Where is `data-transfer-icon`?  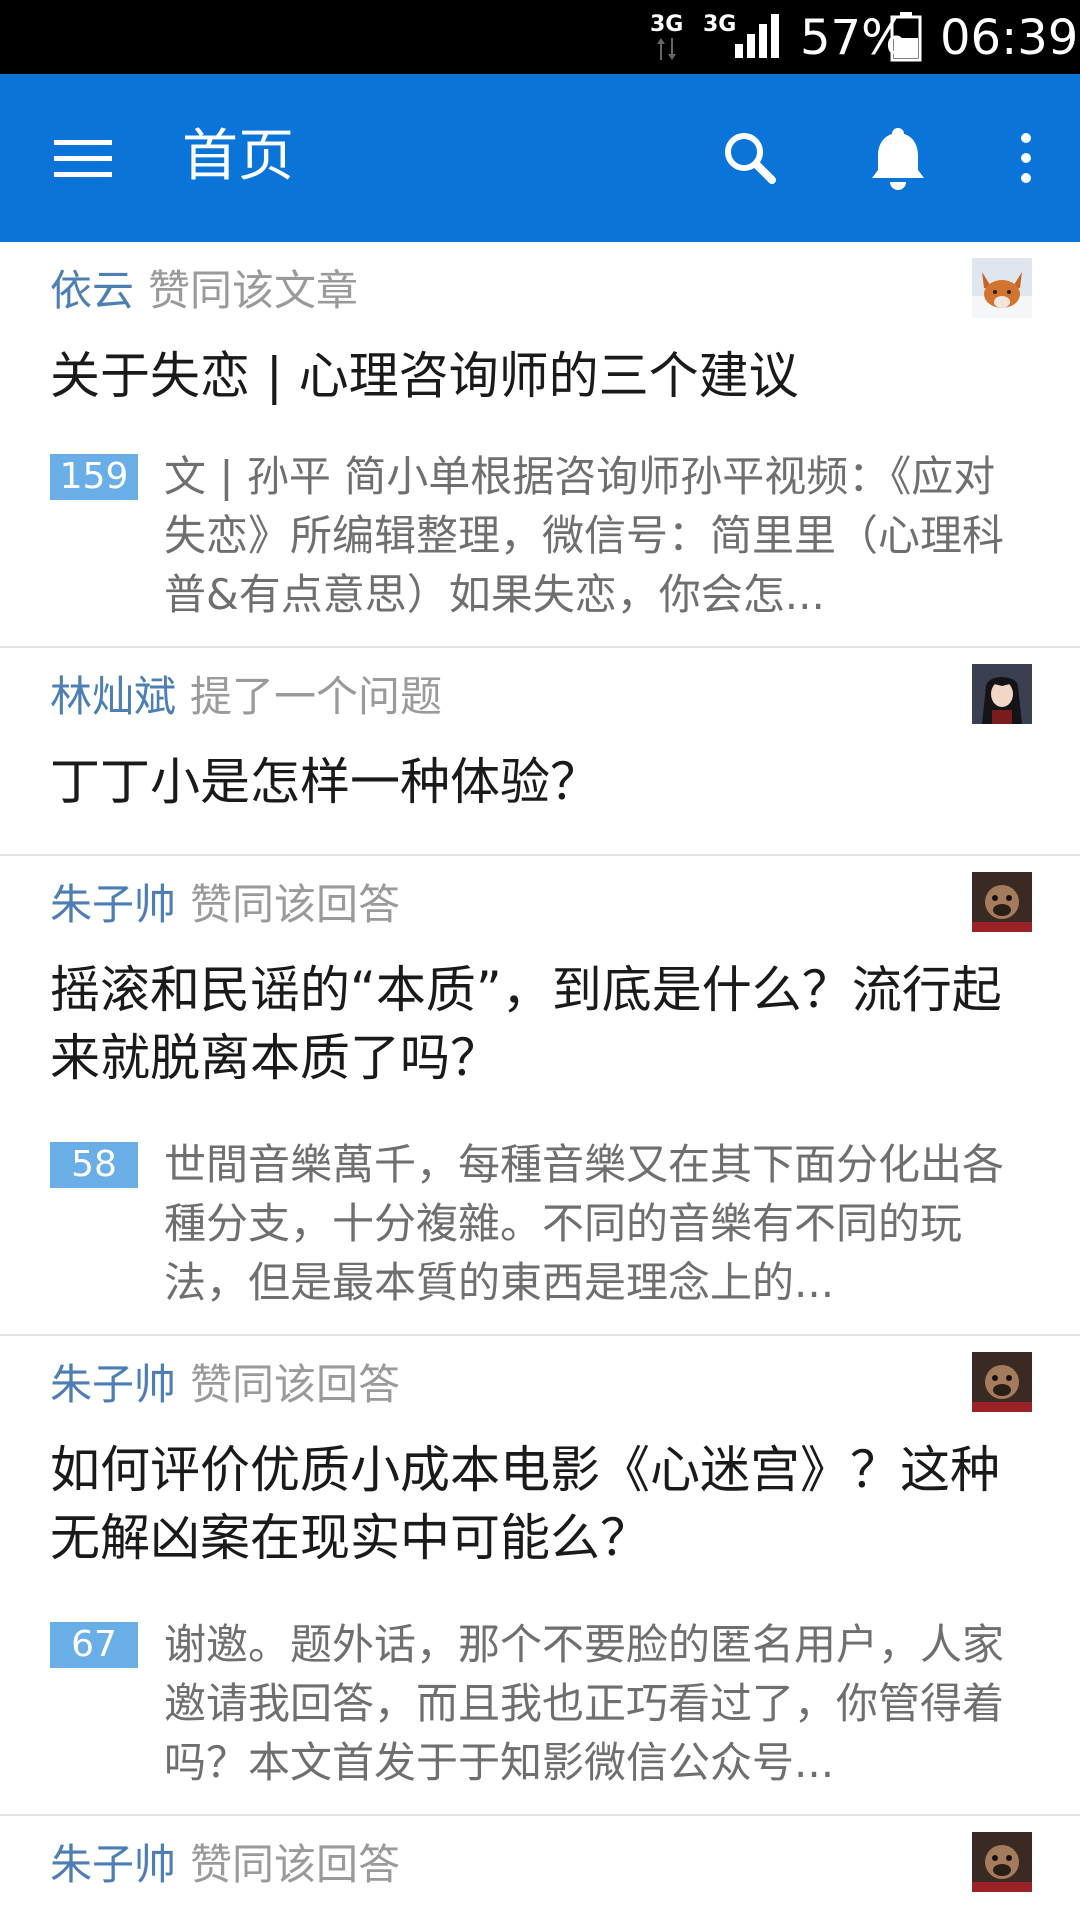
data-transfer-icon is located at coordinates (666, 49).